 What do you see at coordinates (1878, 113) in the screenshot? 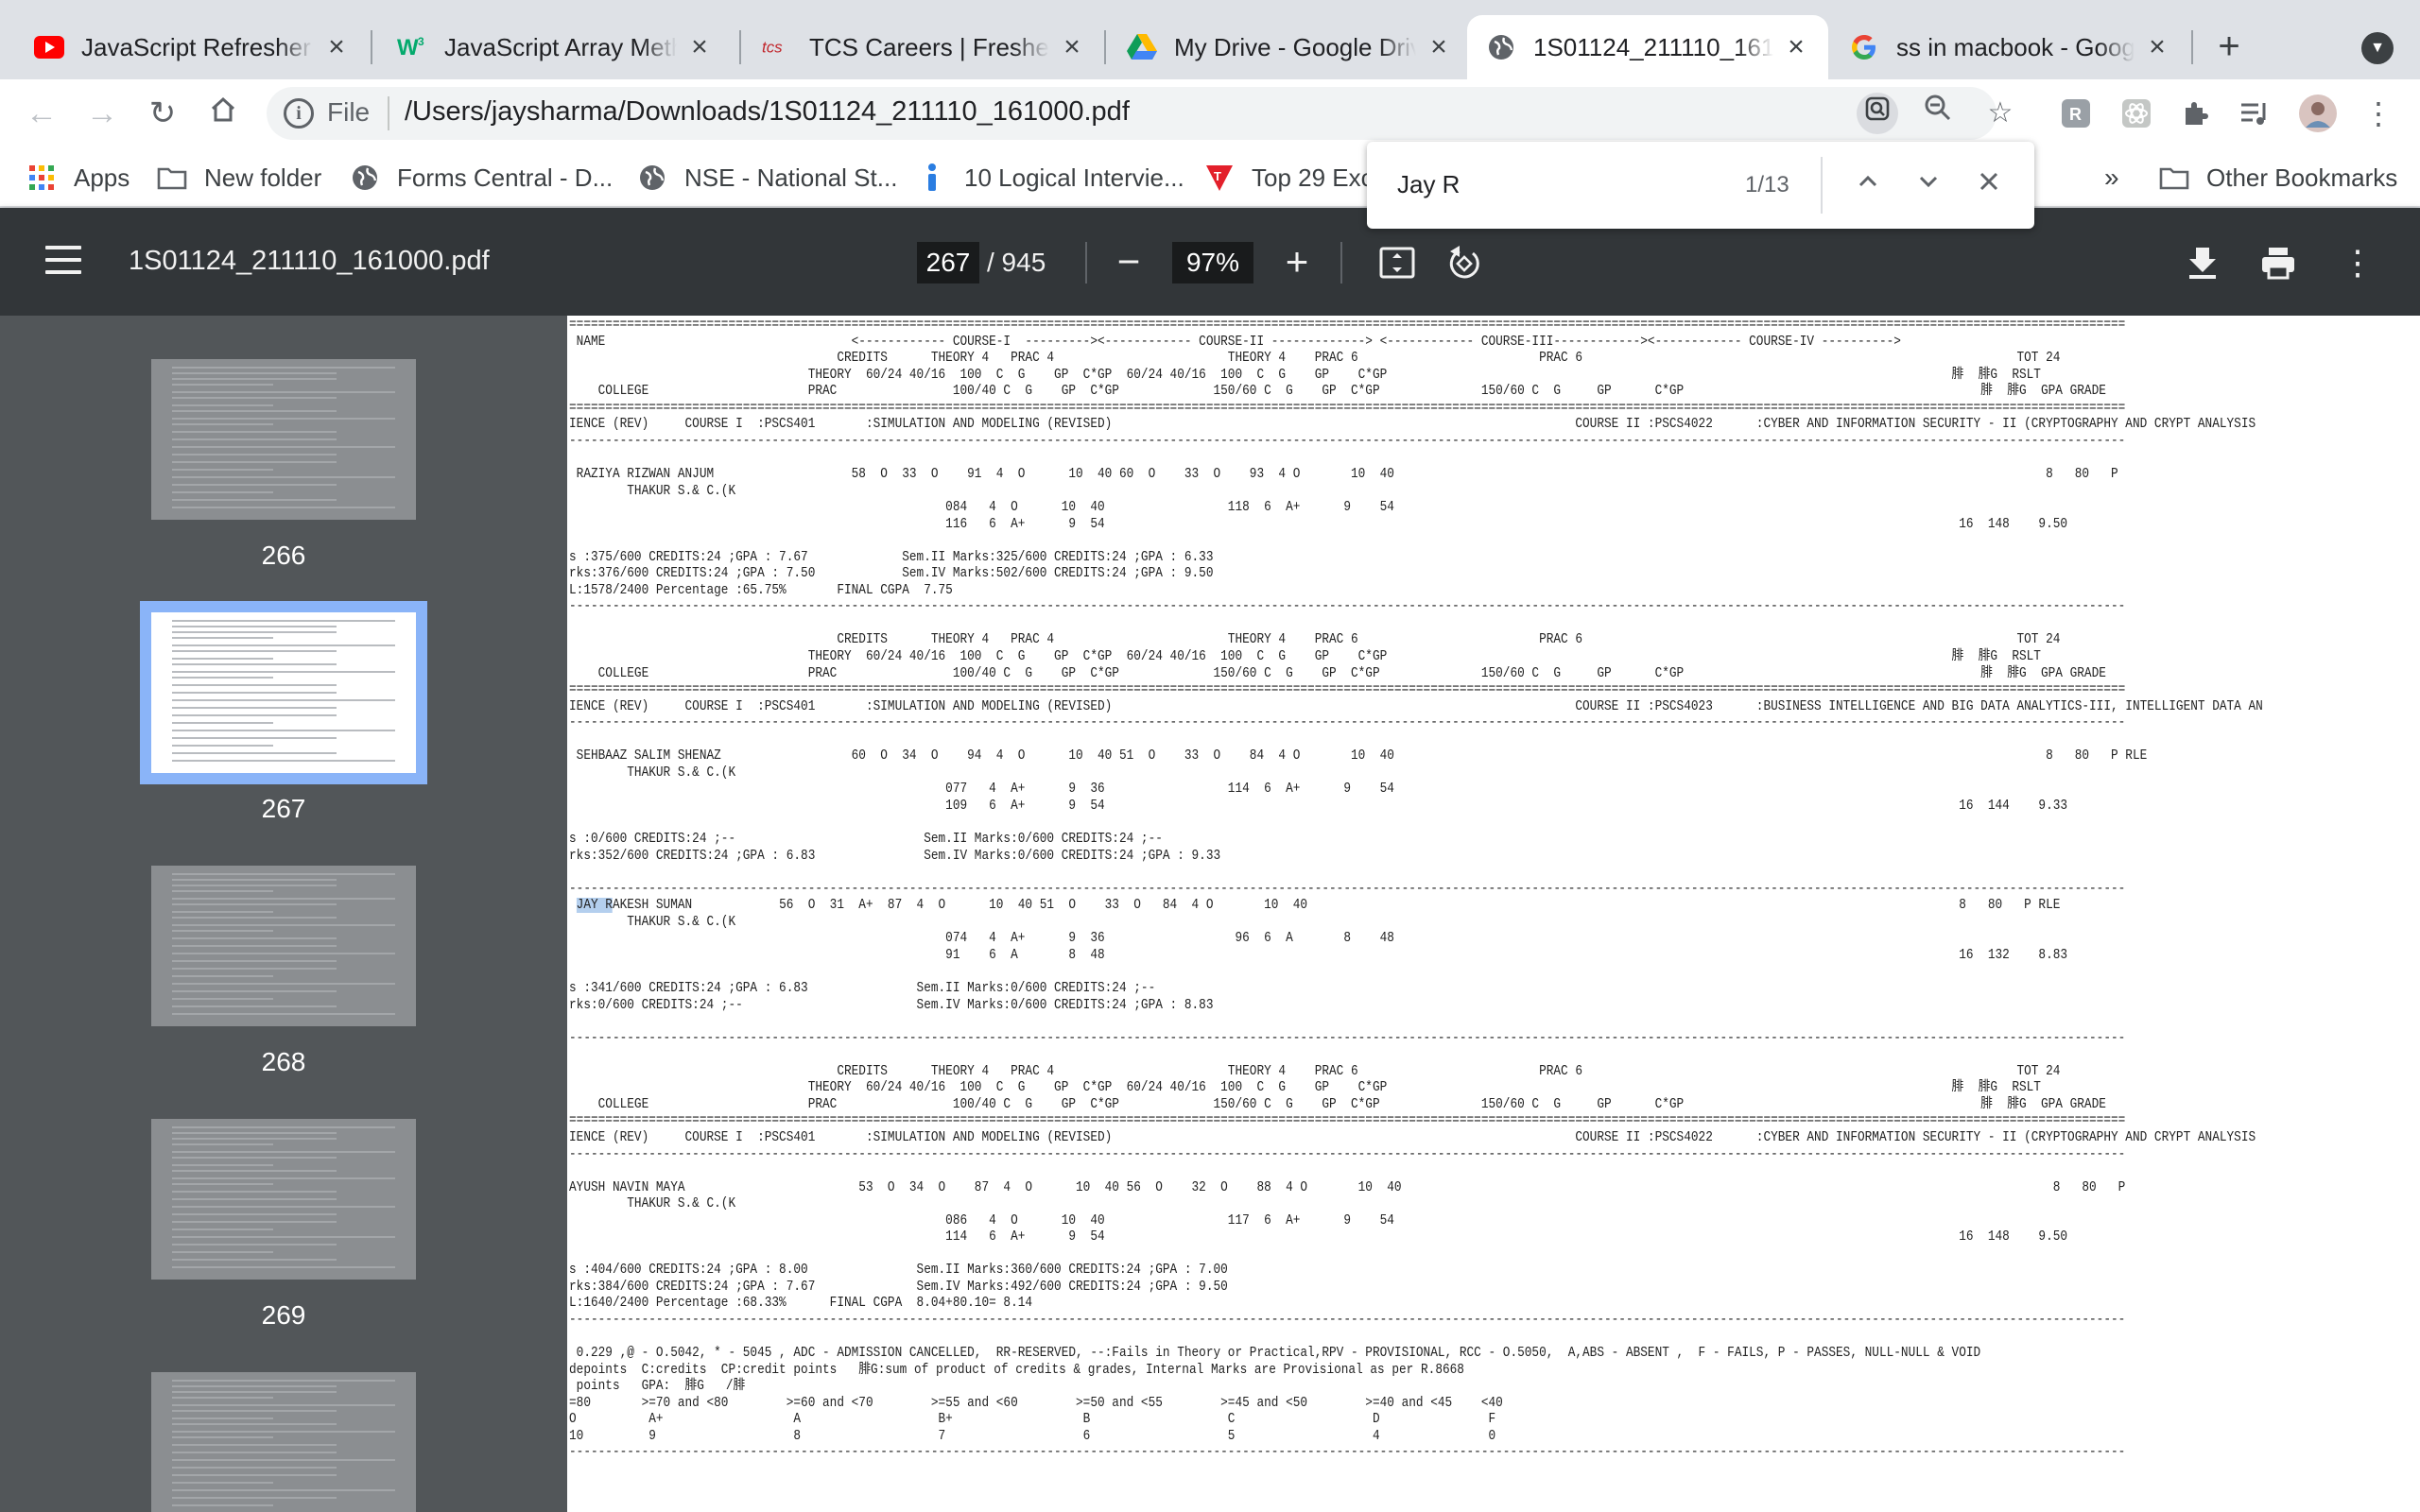
I see `lens-search-icon` at bounding box center [1878, 113].